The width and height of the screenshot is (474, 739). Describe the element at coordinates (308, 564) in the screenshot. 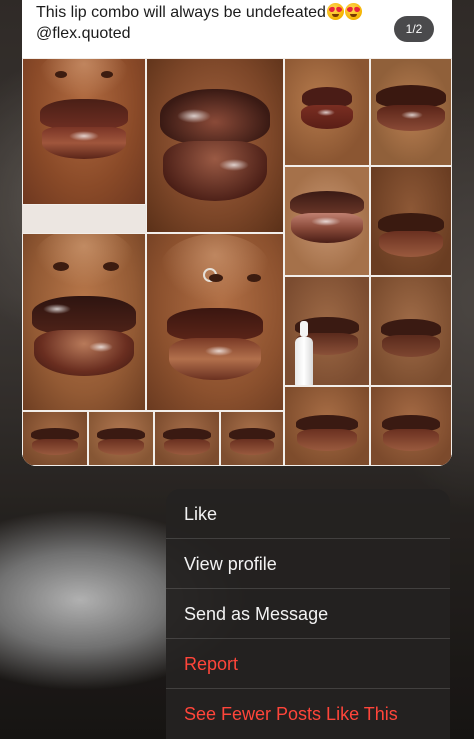

I see `menu-item-view-profile: View profile` at that location.